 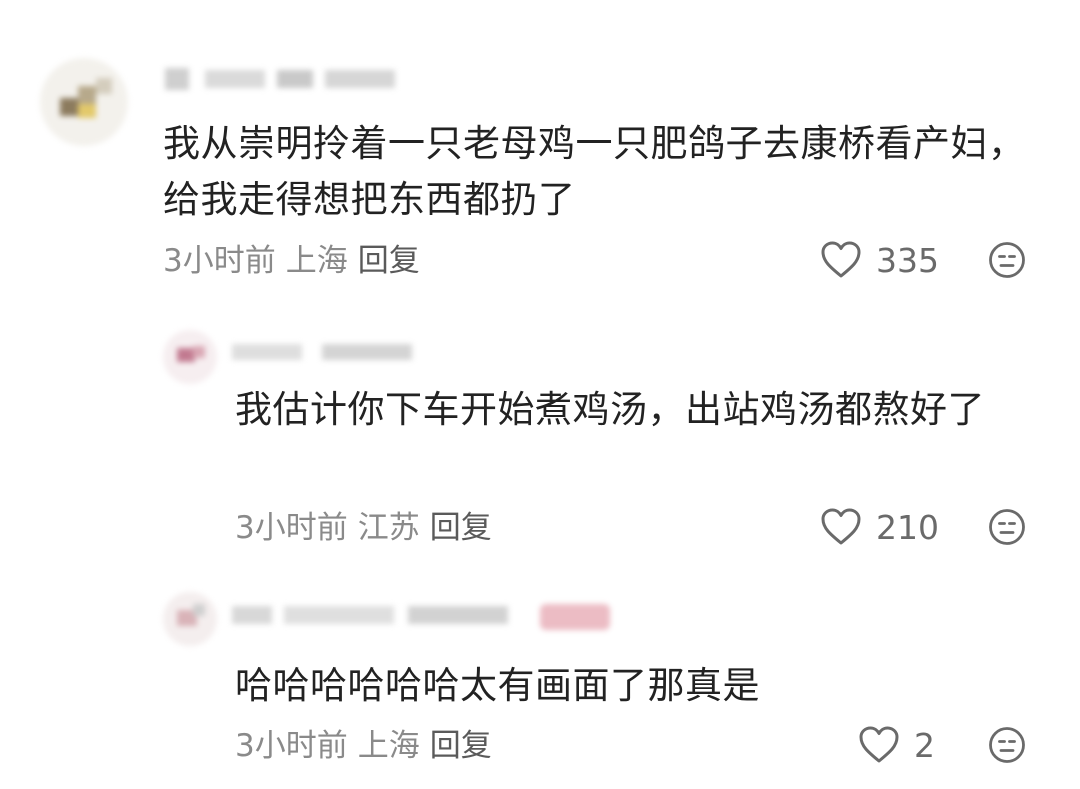 I want to click on user-badge, so click(x=575, y=617).